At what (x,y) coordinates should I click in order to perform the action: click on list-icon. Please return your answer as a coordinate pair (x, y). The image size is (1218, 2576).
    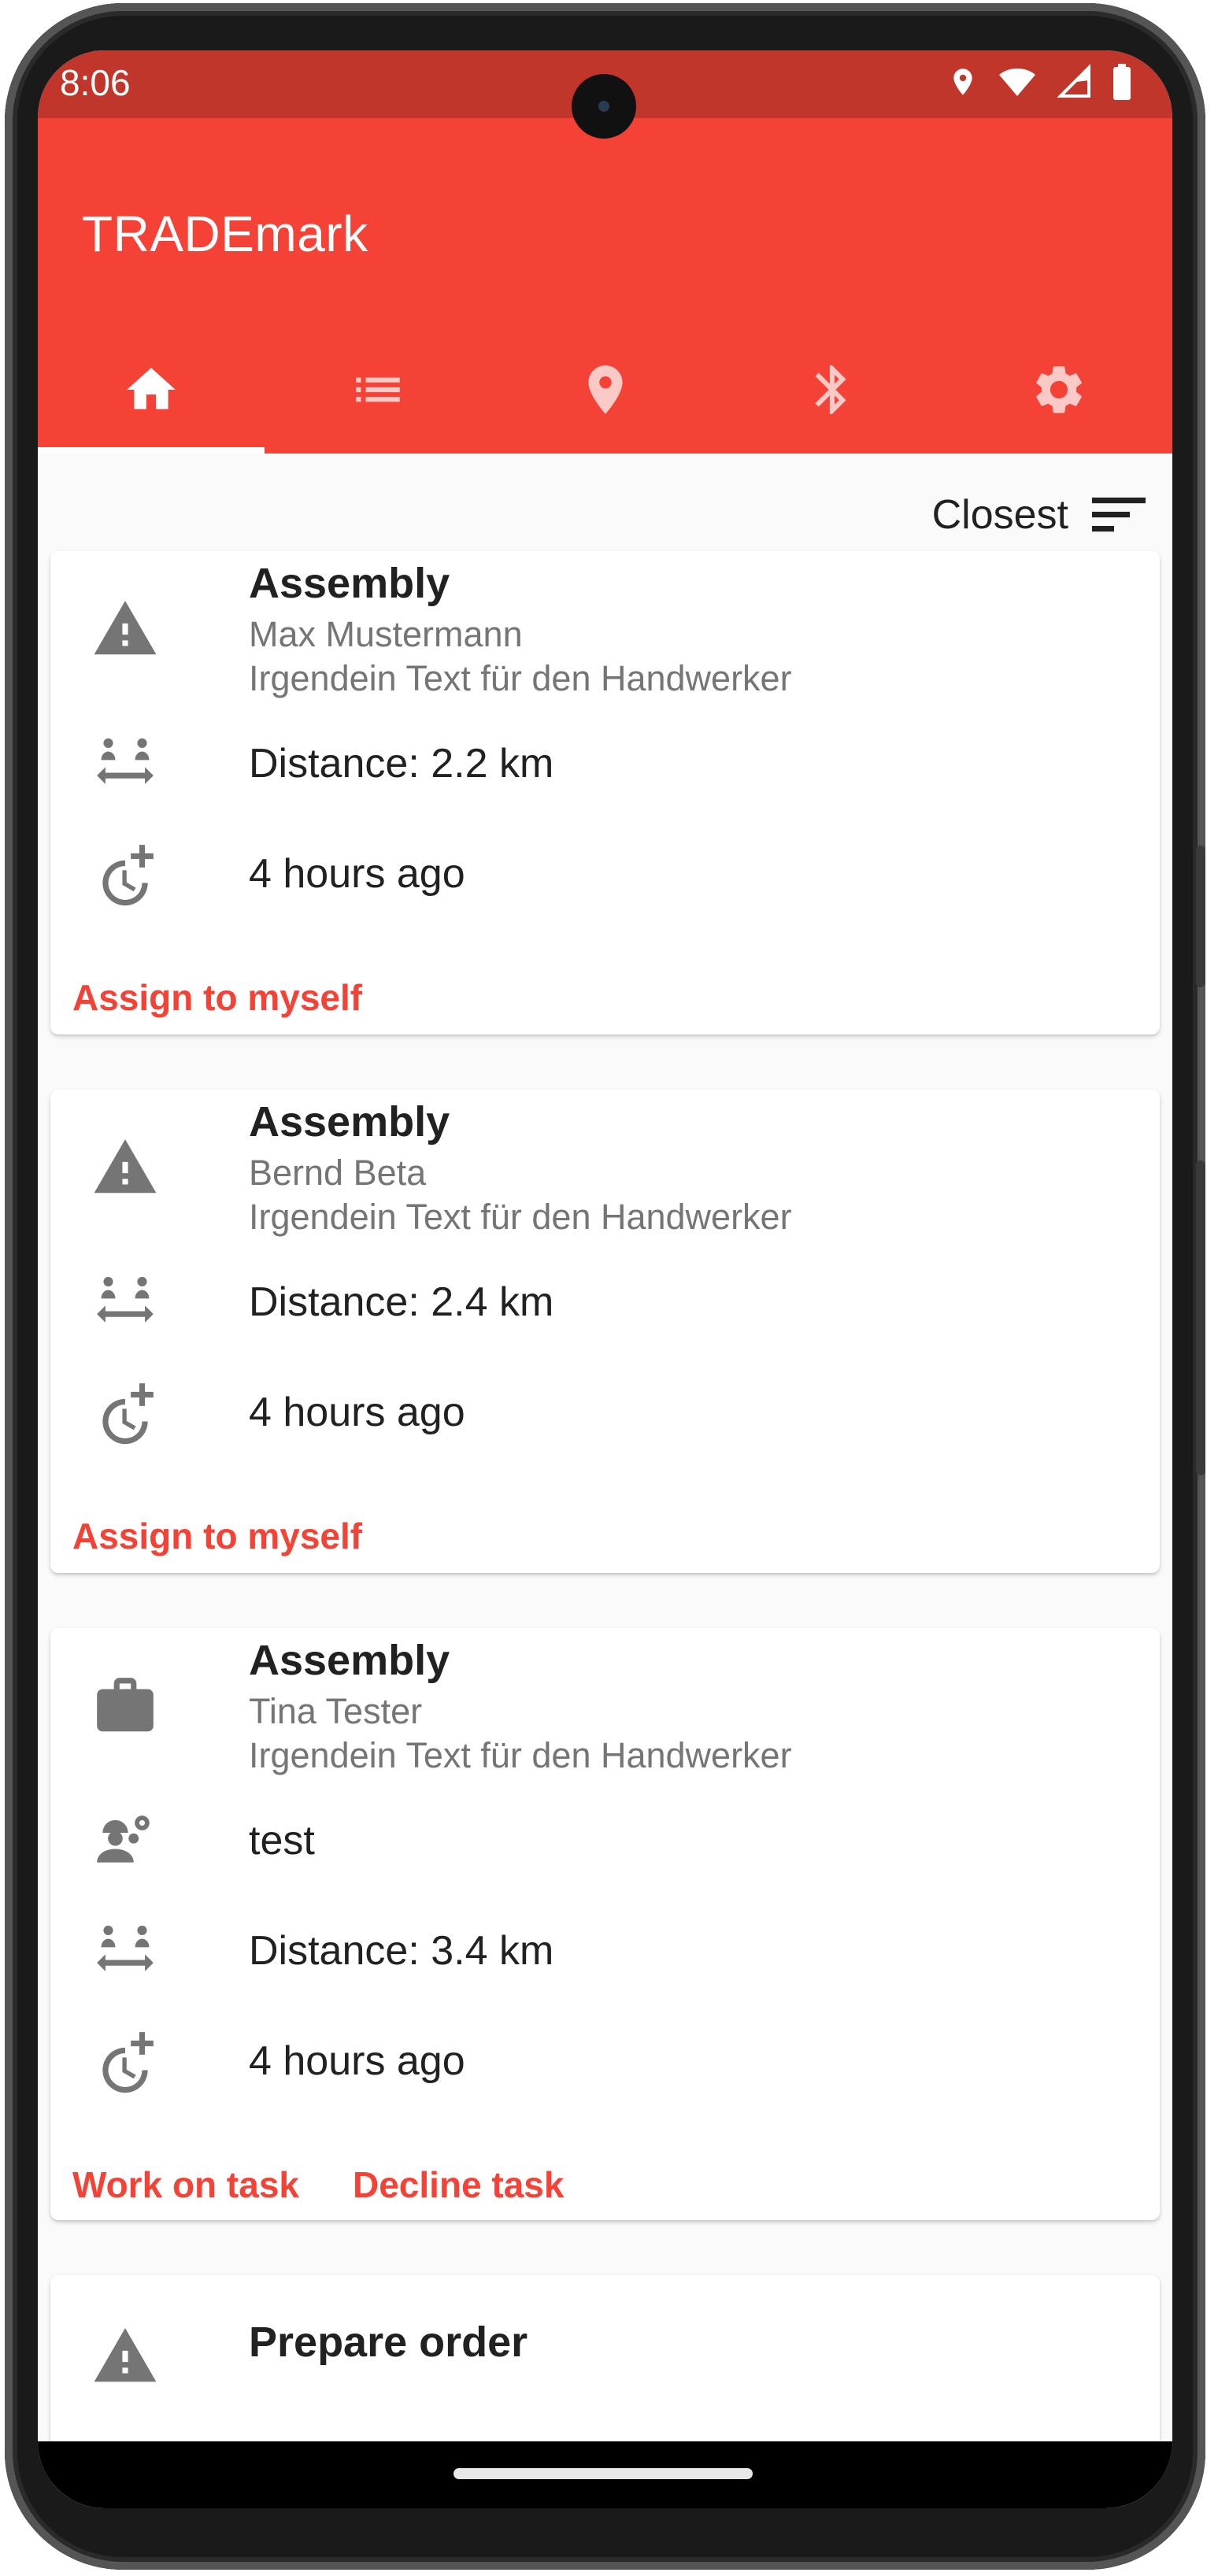
    Looking at the image, I should click on (378, 389).